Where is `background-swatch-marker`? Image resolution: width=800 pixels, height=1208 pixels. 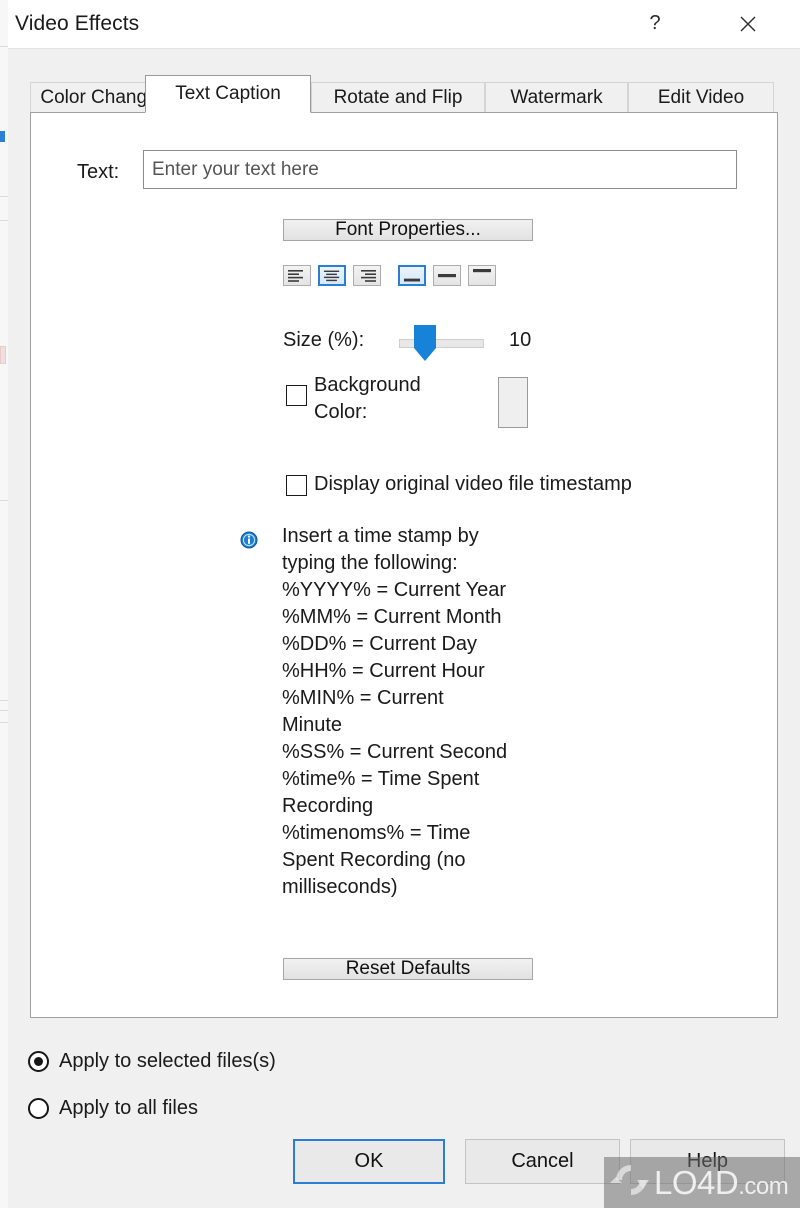 background-swatch-marker is located at coordinates (3, 355).